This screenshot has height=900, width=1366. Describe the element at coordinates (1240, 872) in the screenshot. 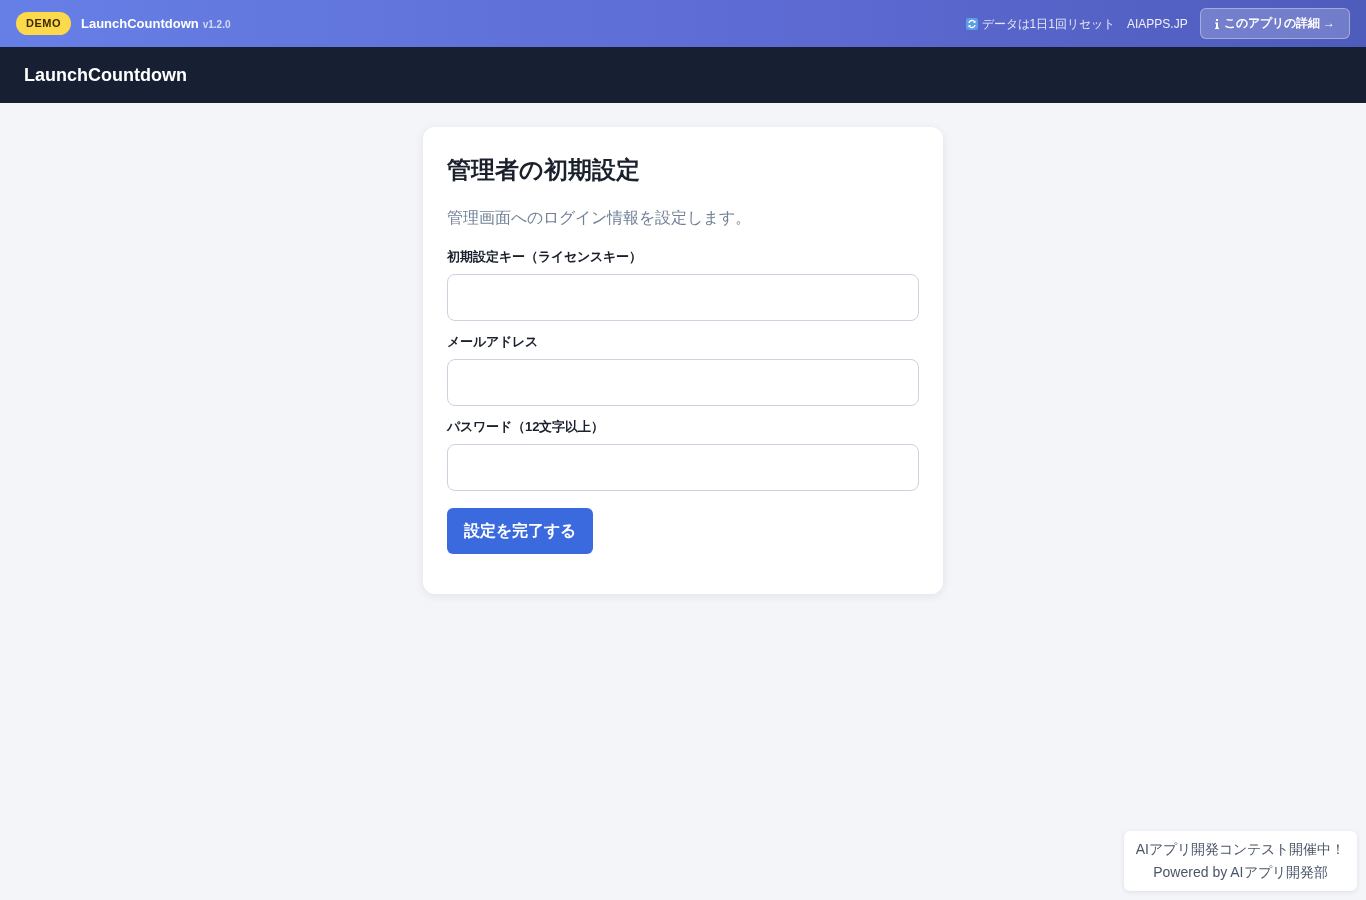

I see `footer-text: Powered by AIアプリ開発部` at that location.